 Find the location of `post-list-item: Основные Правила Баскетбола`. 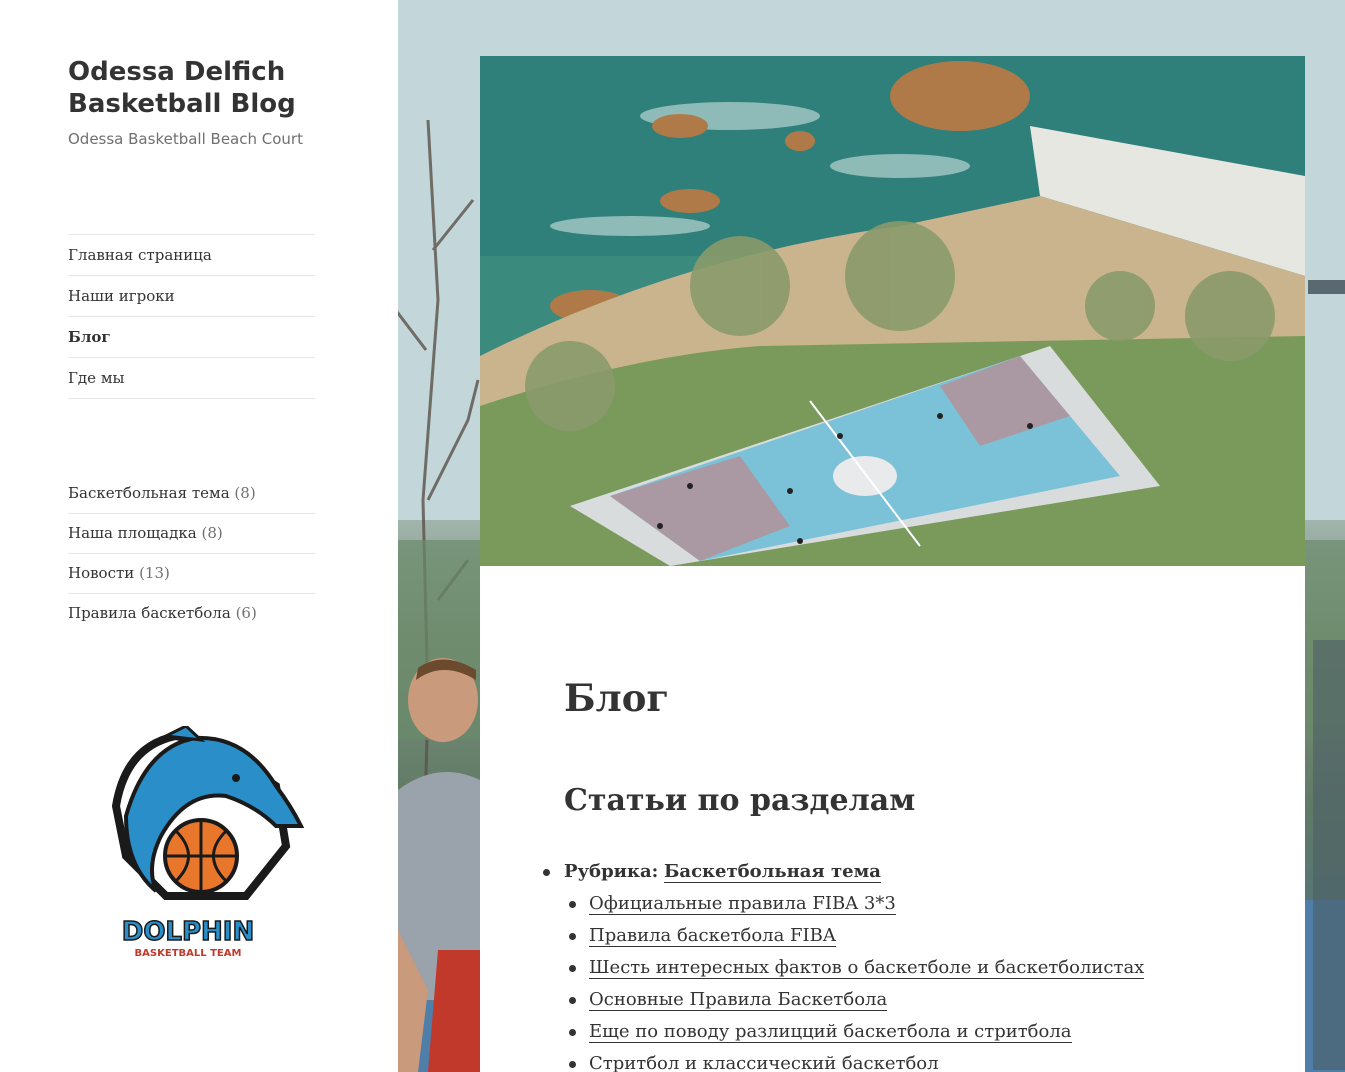

post-list-item: Основные Правила Баскетбола is located at coordinates (916, 1000).